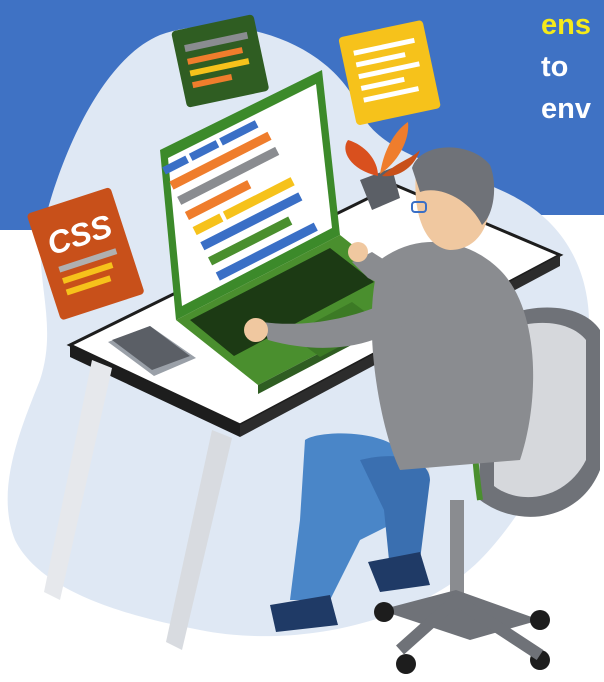 This screenshot has width=604, height=682. I want to click on headline-line-3: env, so click(566, 109).